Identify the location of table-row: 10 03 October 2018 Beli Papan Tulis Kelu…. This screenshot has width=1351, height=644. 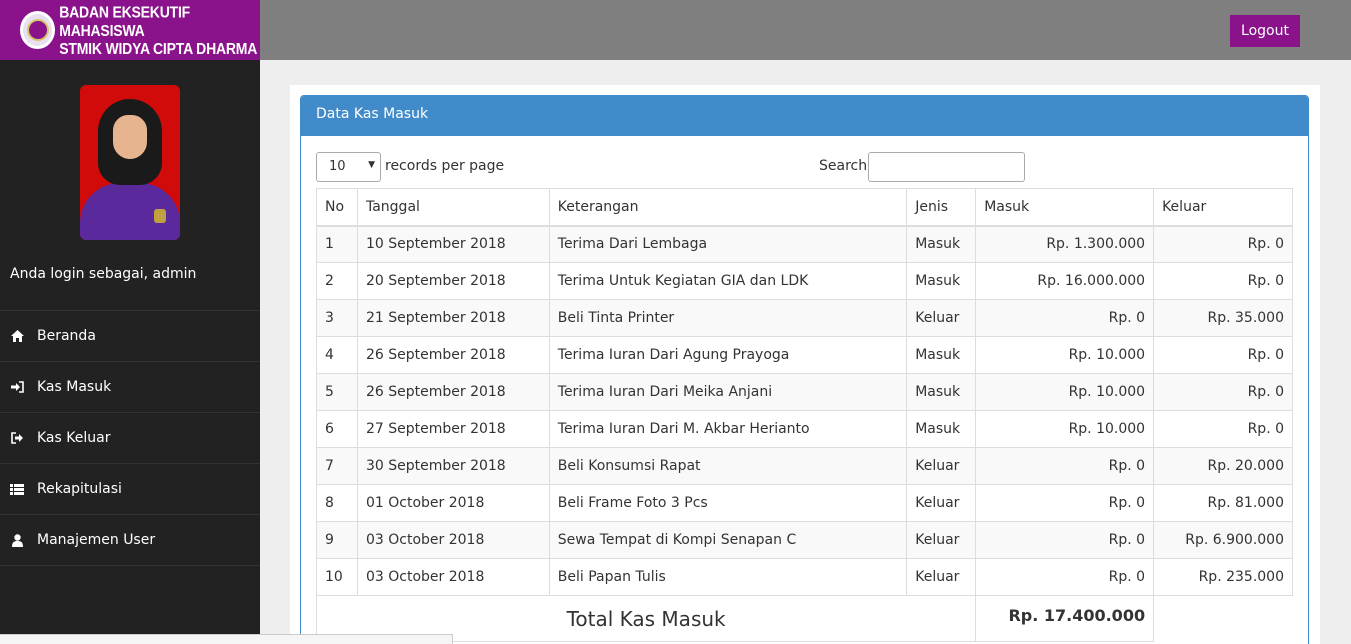
(804, 577).